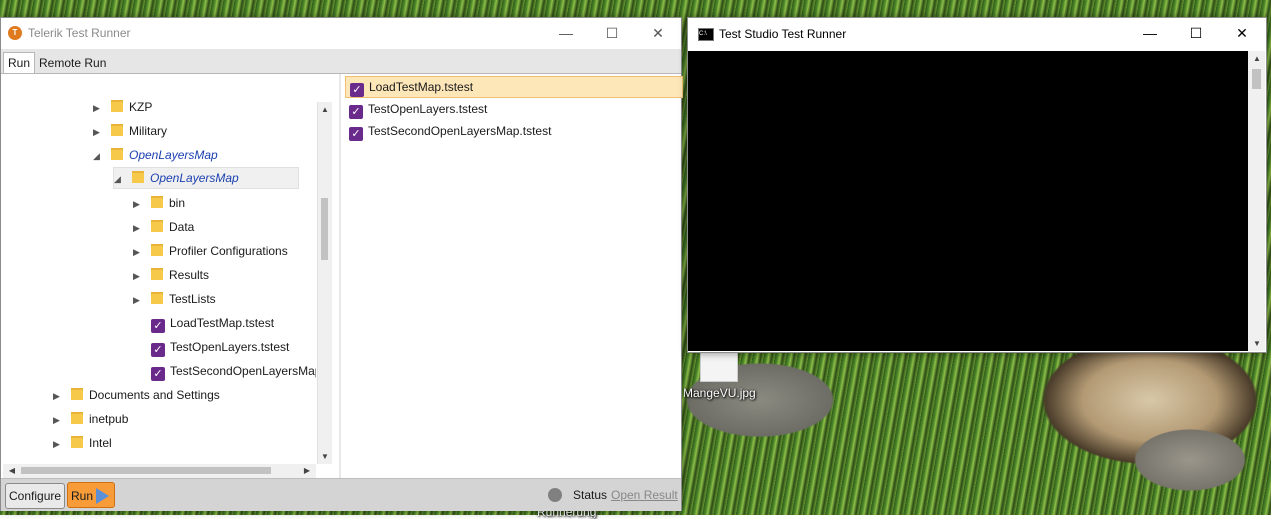 Image resolution: width=1271 pixels, height=519 pixels. Describe the element at coordinates (341, 494) in the screenshot. I see `bottom-toolbar: Configure Run Status Open Result` at that location.